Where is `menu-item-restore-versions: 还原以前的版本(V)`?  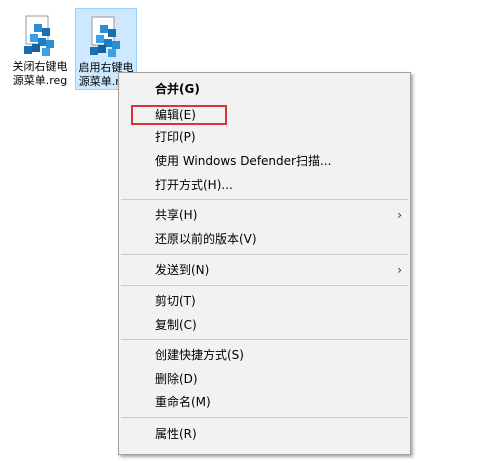
menu-item-restore-versions: 还原以前的版本(V) is located at coordinates (264, 239).